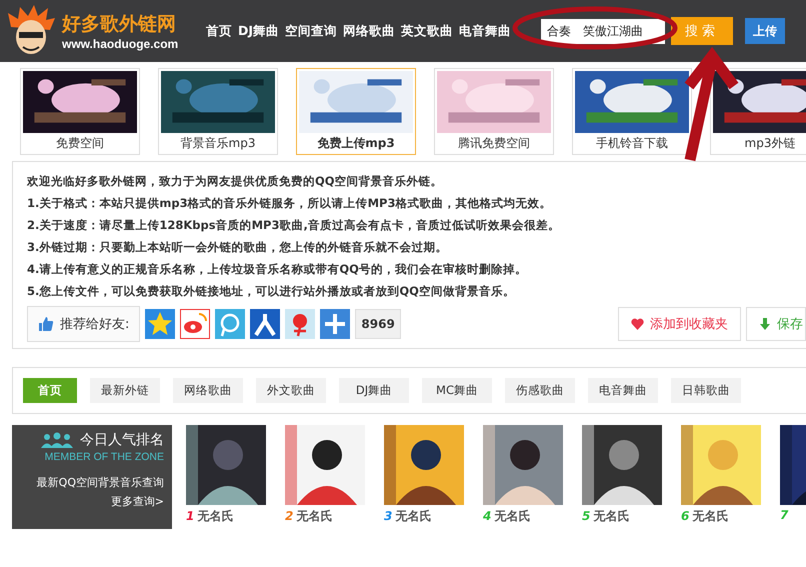 This screenshot has width=806, height=567. I want to click on category-tab: MC舞曲, so click(457, 390).